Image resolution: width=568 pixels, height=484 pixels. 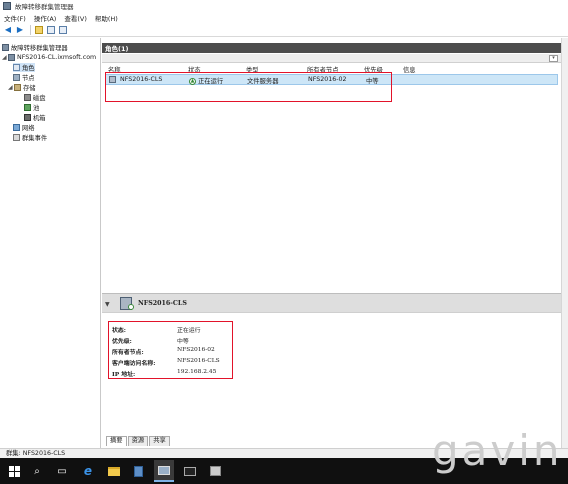 I want to click on folder-up-icon, so click(x=39, y=30).